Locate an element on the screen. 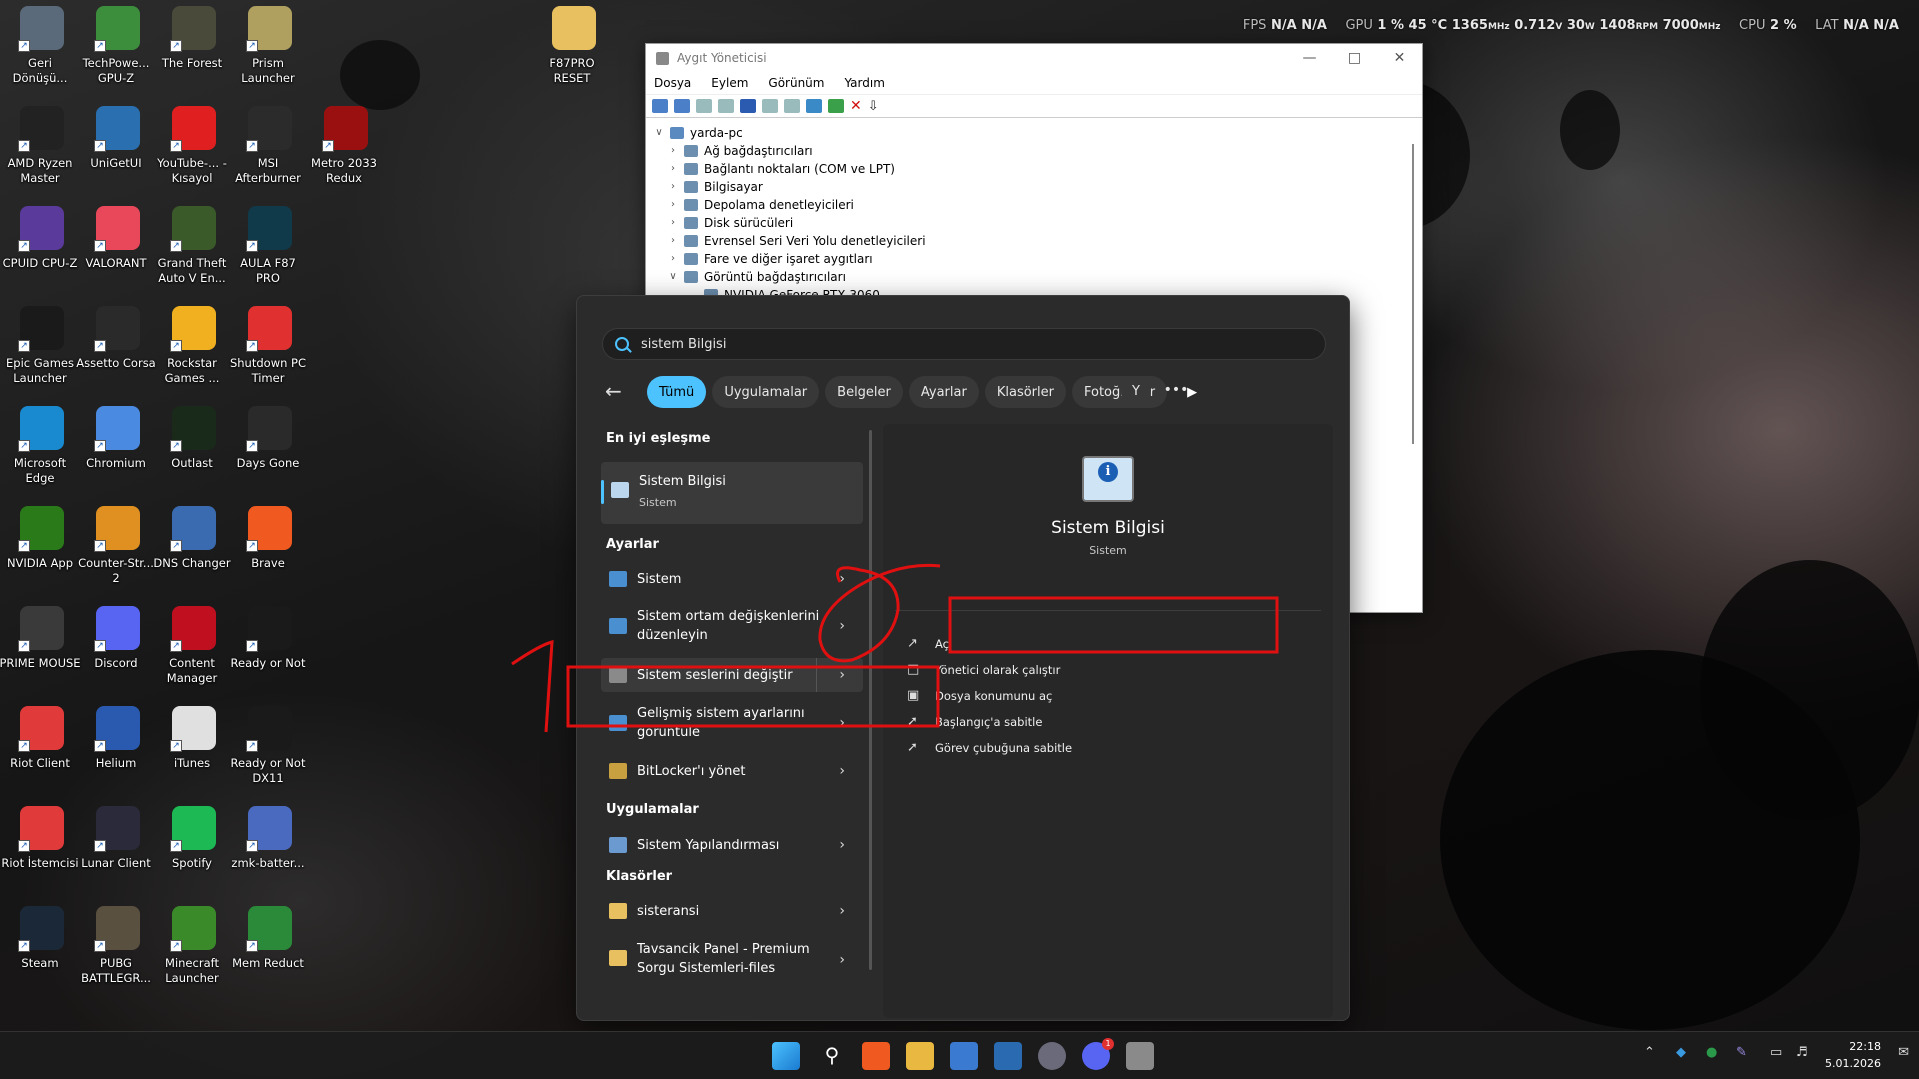 The height and width of the screenshot is (1079, 1919). settings-item-env-vars: Sistem ortam değişkenlerini düzenleyin › is located at coordinates (732, 626).